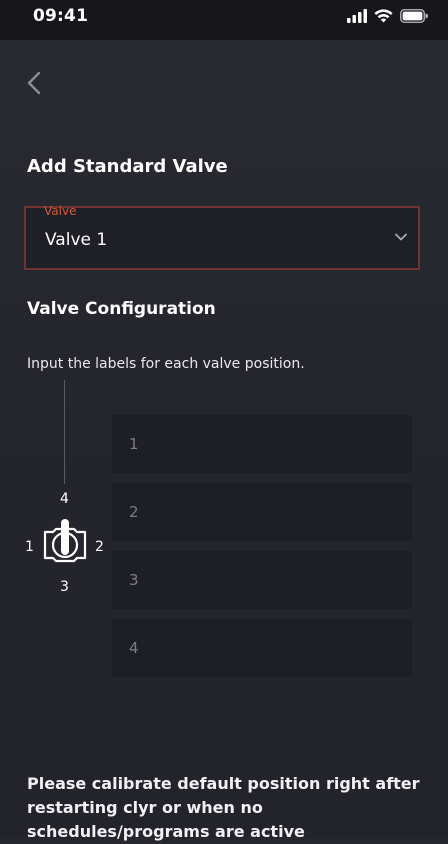  Describe the element at coordinates (29, 547) in the screenshot. I see `diagram-label-left: 1` at that location.